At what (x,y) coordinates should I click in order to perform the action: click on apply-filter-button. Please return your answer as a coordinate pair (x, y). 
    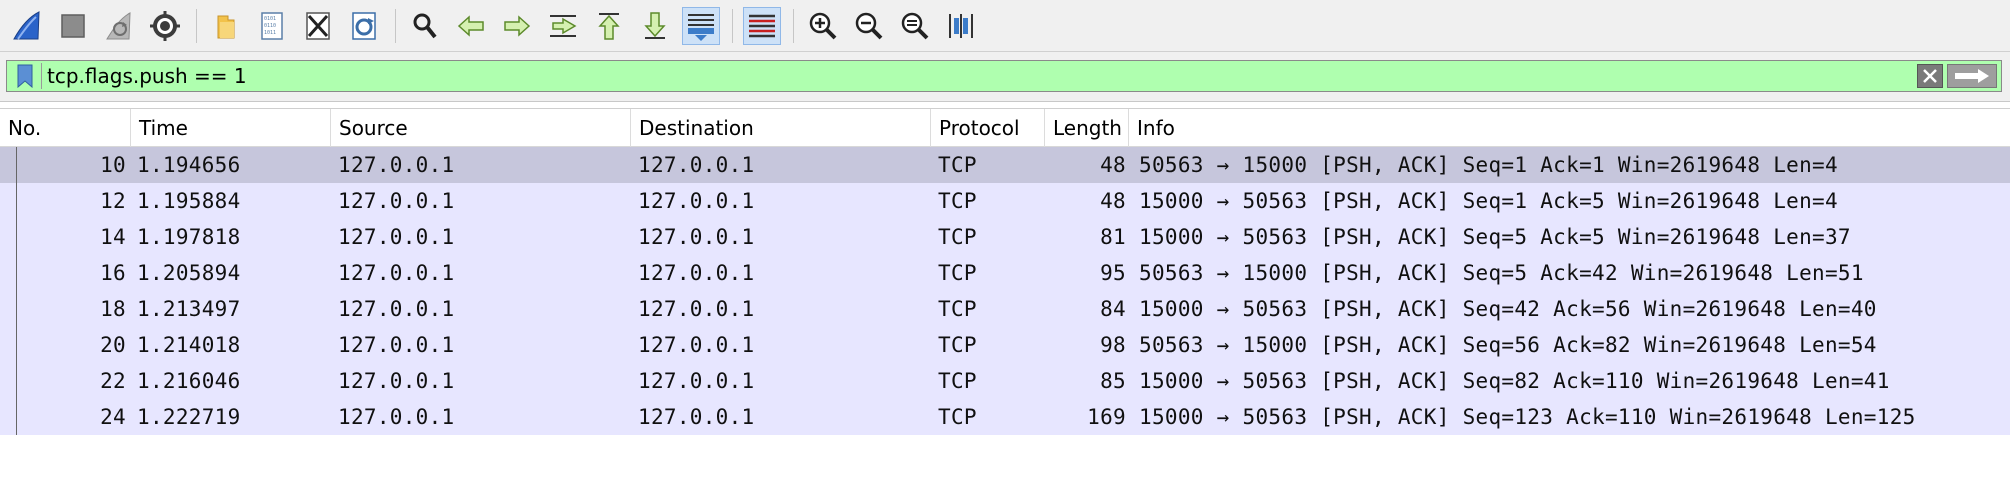
    Looking at the image, I should click on (1972, 76).